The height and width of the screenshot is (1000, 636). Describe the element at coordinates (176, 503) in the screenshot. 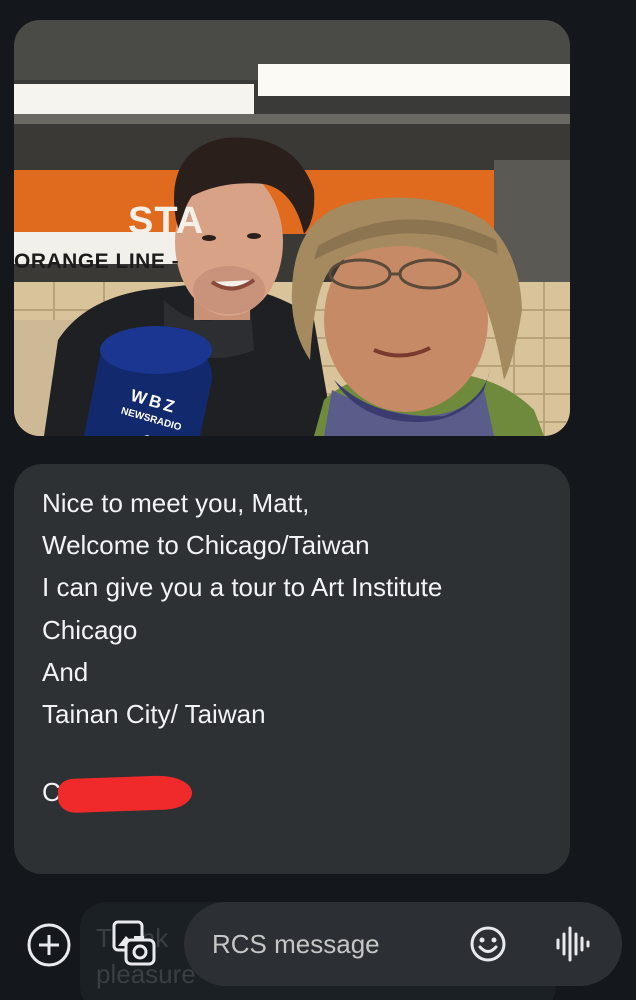

I see `message-line: Nice to meet you, Matt,` at that location.